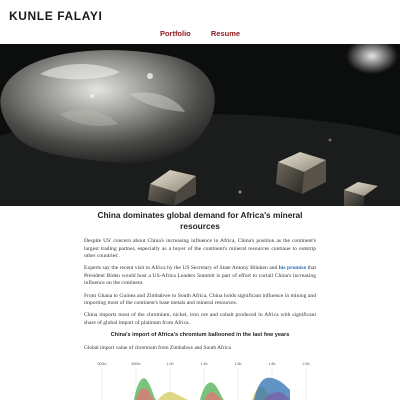 The width and height of the screenshot is (400, 405). What do you see at coordinates (204, 364) in the screenshot?
I see `tick-label: 1.4b` at bounding box center [204, 364].